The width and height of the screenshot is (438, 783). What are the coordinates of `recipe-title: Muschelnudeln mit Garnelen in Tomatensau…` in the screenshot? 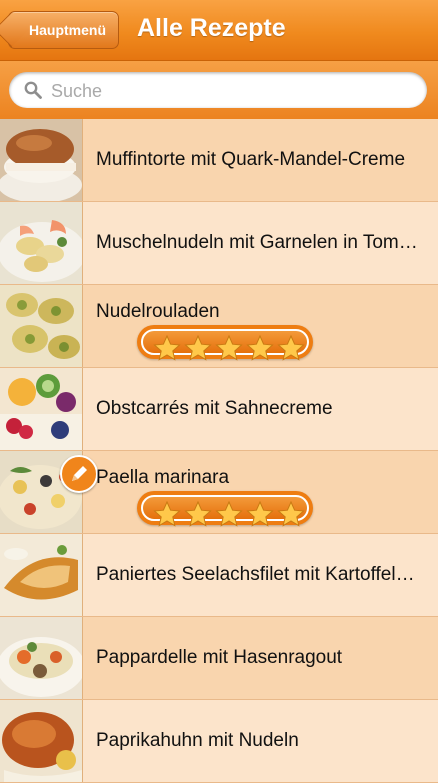 It's located at (259, 242).